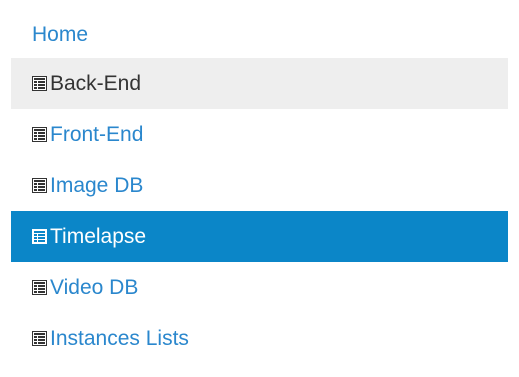  I want to click on nav-item-label: Video DB, so click(94, 287).